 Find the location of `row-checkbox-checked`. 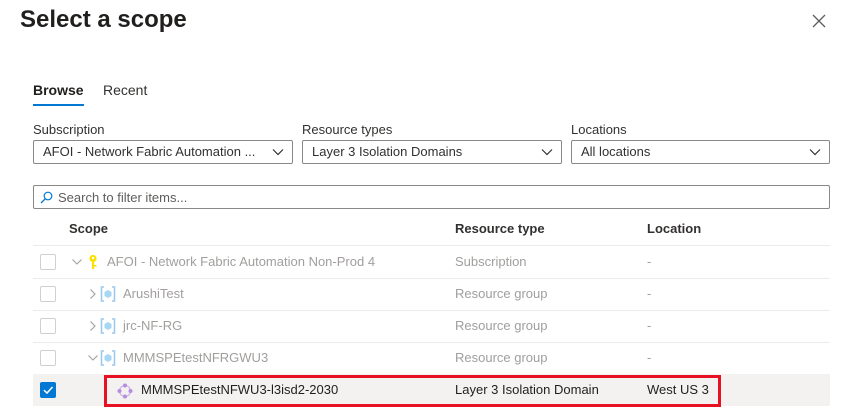

row-checkbox-checked is located at coordinates (48, 390).